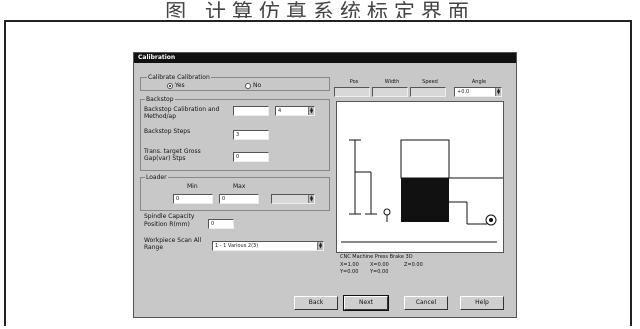 This screenshot has height=329, width=640. I want to click on loader-extra-select: ▲ ▼, so click(293, 199).